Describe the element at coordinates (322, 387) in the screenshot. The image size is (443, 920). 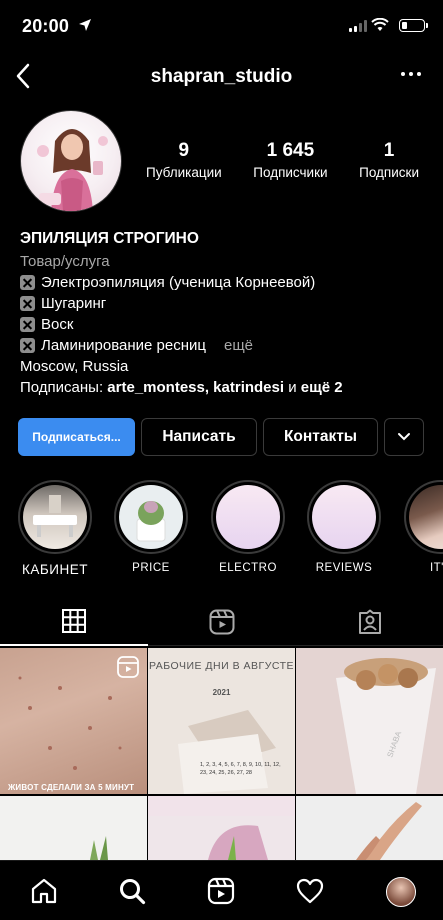
I see `followed-by-more: ещё 2` at that location.